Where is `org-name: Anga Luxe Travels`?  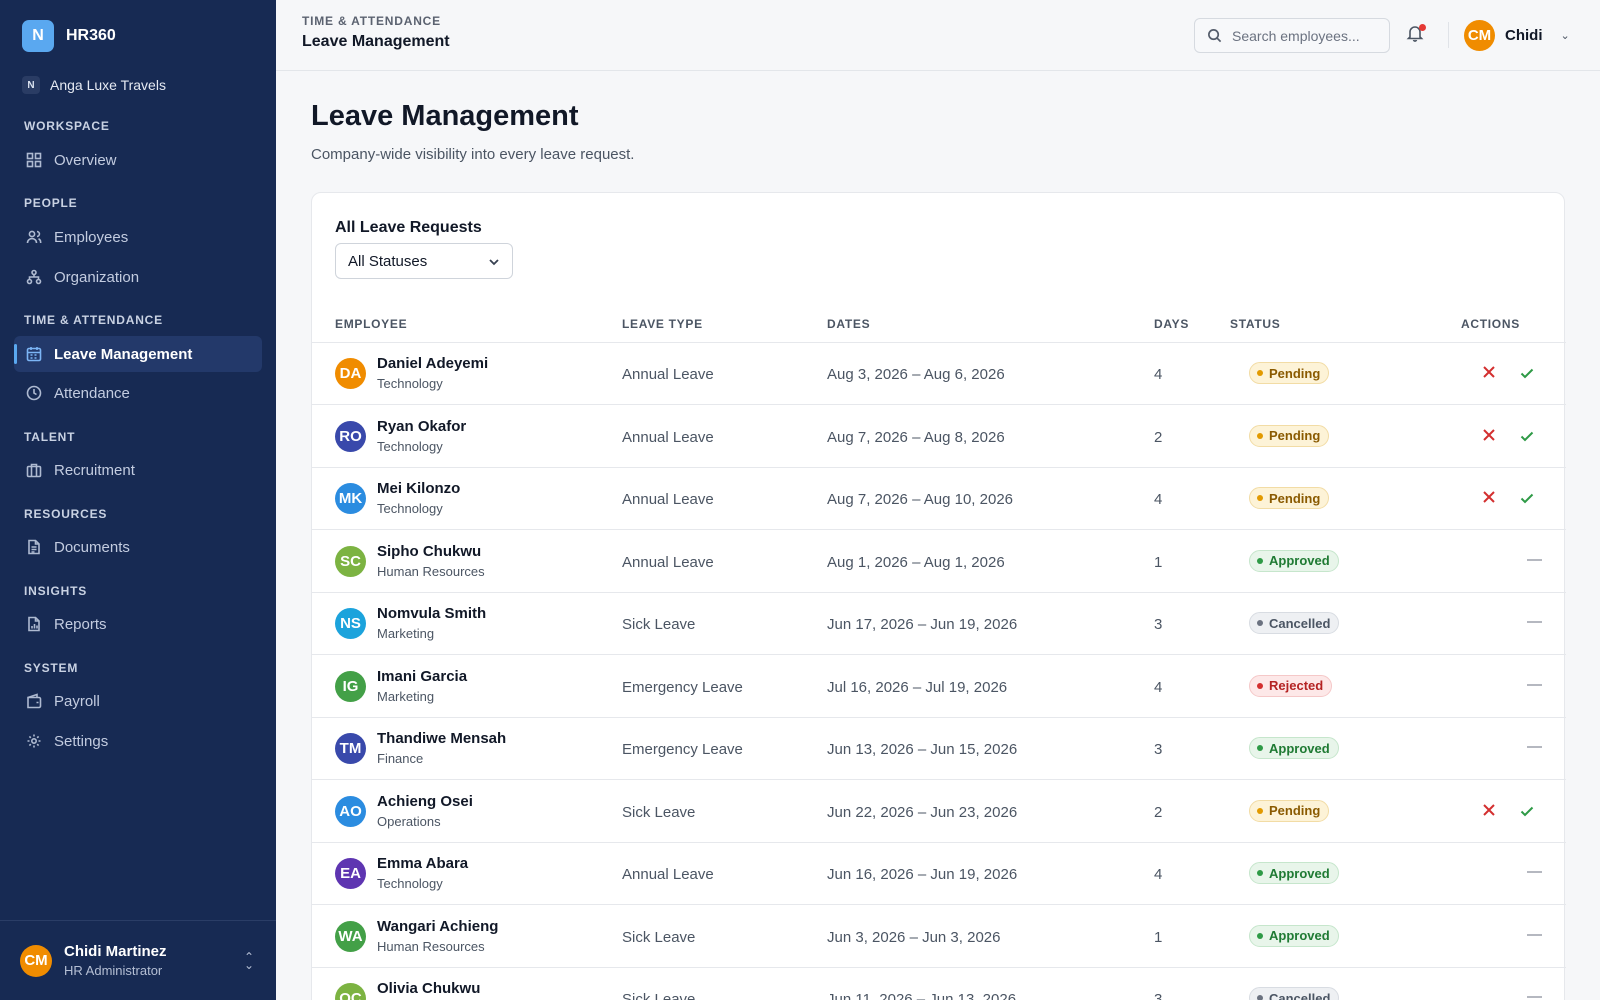 org-name: Anga Luxe Travels is located at coordinates (108, 85).